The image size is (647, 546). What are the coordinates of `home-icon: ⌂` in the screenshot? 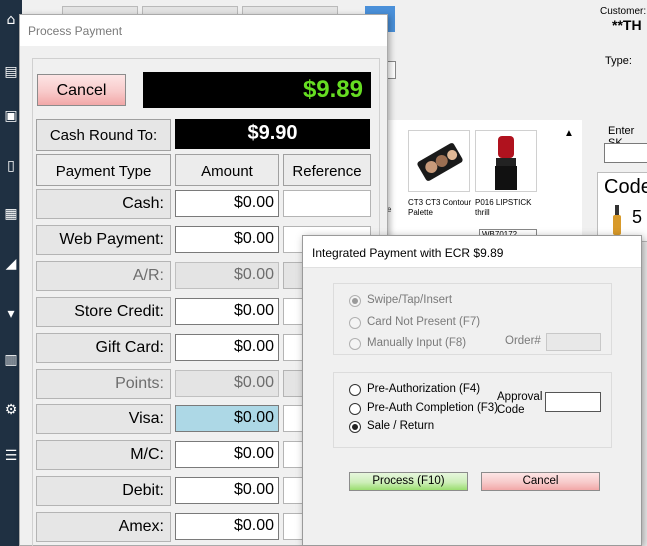 It's located at (11, 20).